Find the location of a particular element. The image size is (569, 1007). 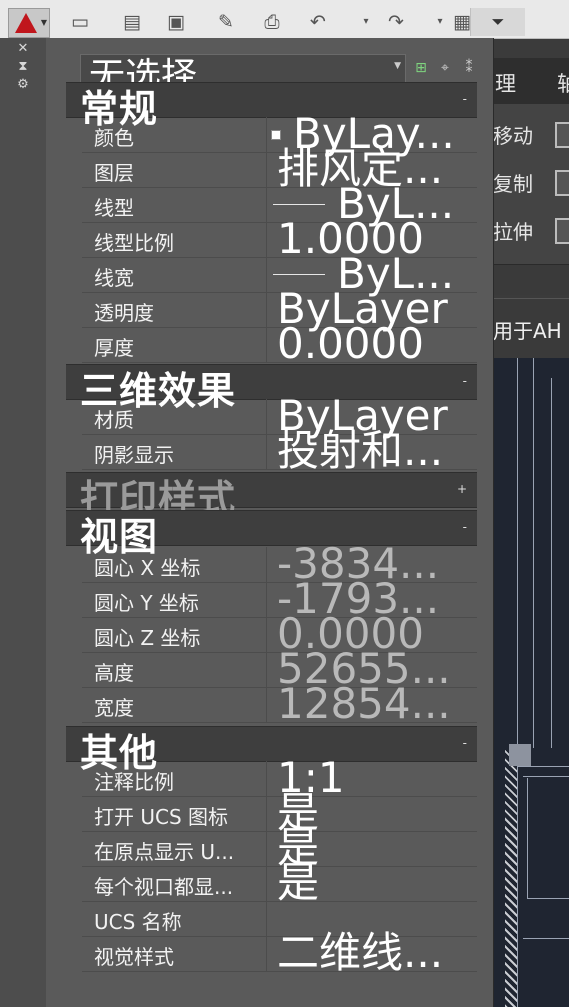

move-command: 移动 is located at coordinates (513, 134).